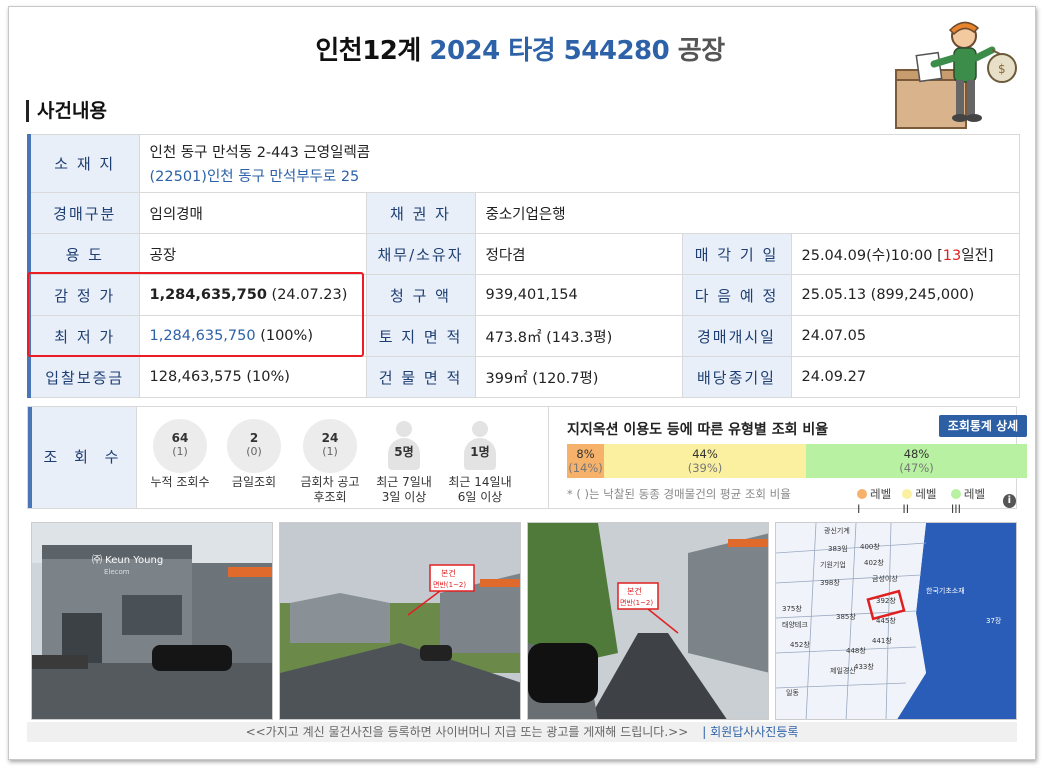 The height and width of the screenshot is (769, 1046). I want to click on stat-total-views: 64 (1) 누적 조회수, so click(180, 454).